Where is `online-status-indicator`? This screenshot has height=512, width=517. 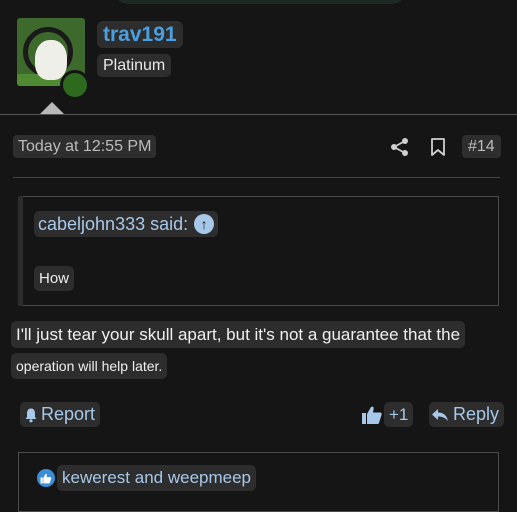 online-status-indicator is located at coordinates (75, 85).